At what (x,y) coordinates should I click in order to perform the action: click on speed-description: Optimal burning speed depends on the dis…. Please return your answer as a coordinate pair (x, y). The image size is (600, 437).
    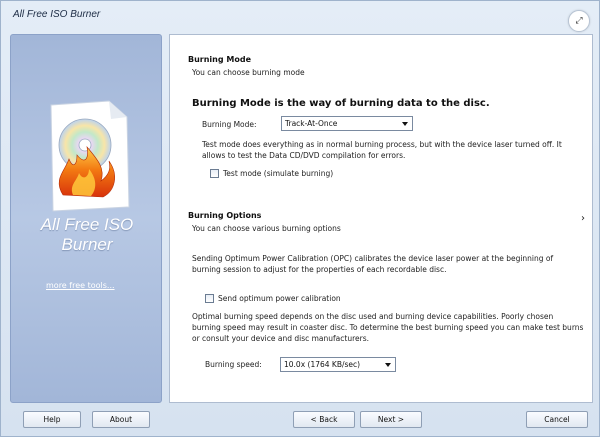
    Looking at the image, I should click on (388, 327).